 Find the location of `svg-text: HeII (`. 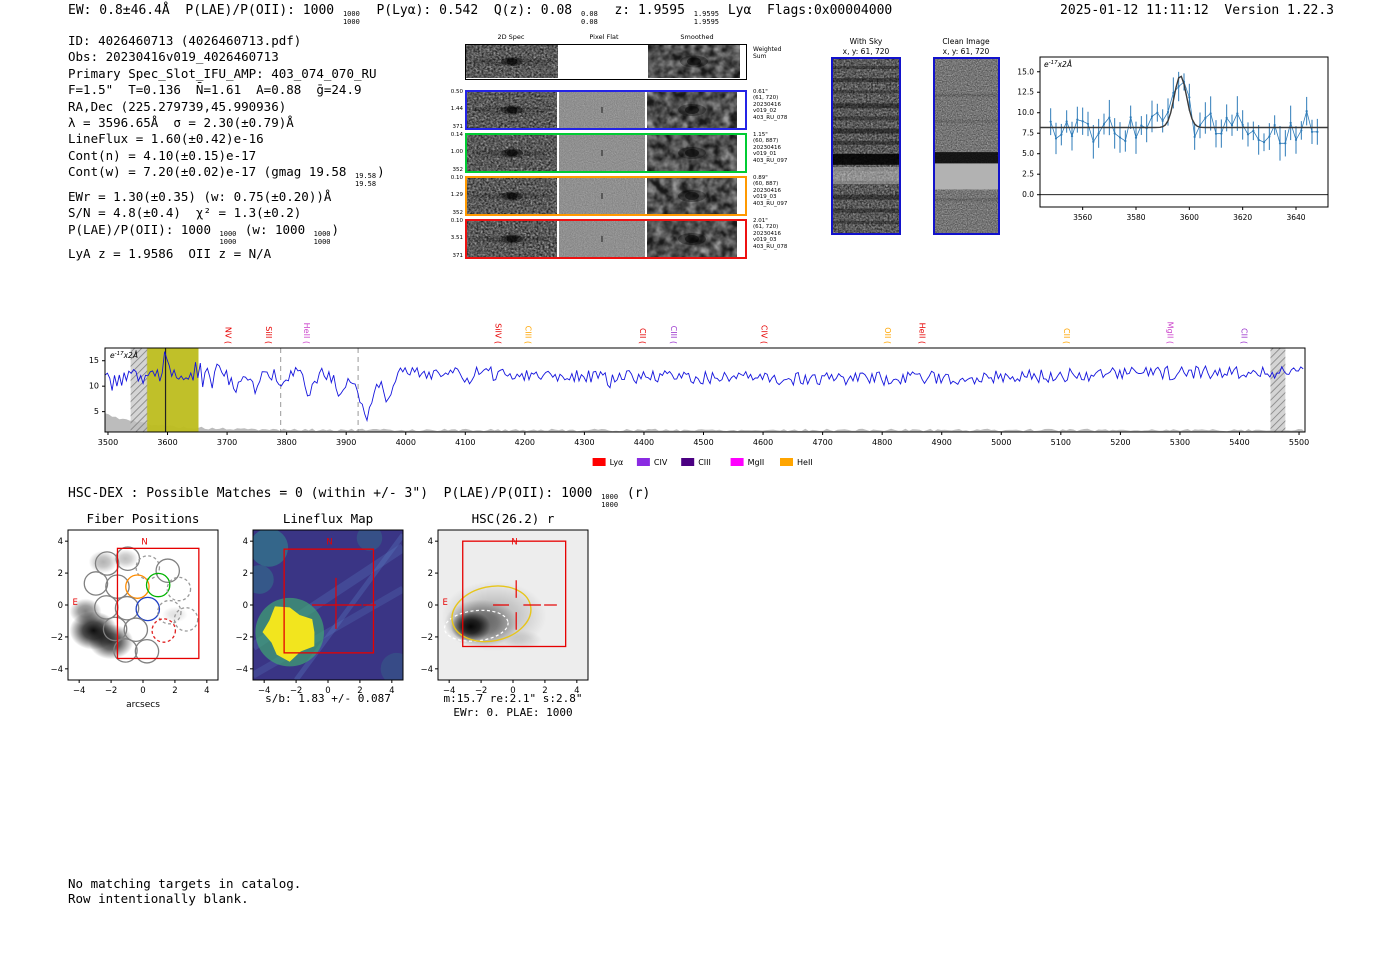

svg-text: HeII ( is located at coordinates (306, 333).